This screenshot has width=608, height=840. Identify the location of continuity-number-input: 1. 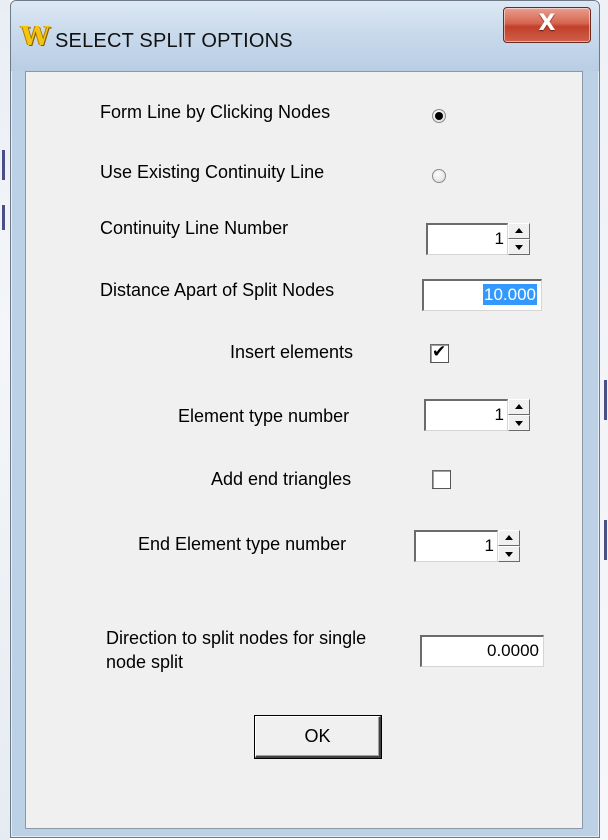
(467, 239).